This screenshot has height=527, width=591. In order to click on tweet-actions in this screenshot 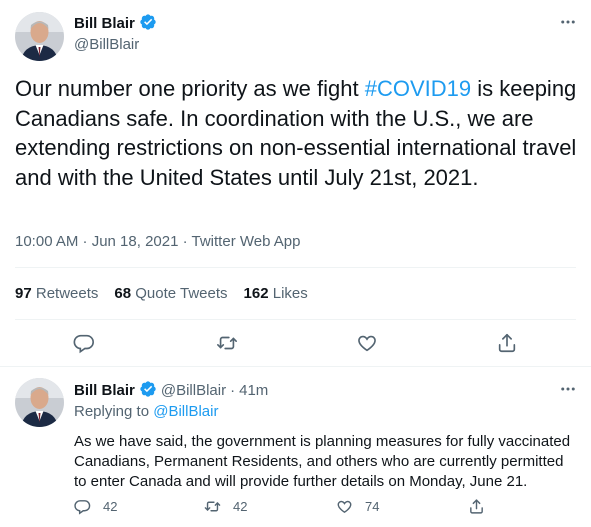, I will do `click(295, 343)`.